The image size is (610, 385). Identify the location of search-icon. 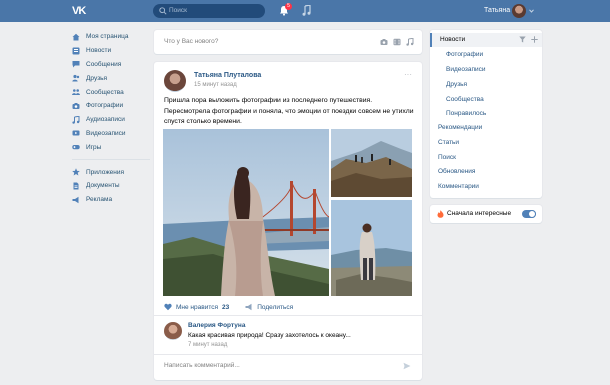
(163, 11).